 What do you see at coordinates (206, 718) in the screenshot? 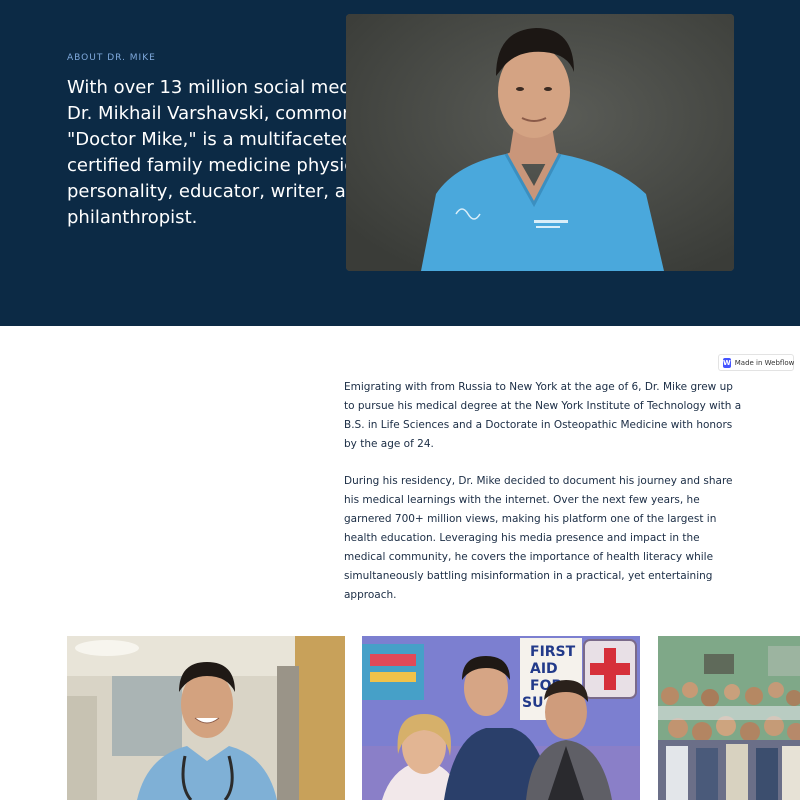
I see `gallery-photo-hospital` at bounding box center [206, 718].